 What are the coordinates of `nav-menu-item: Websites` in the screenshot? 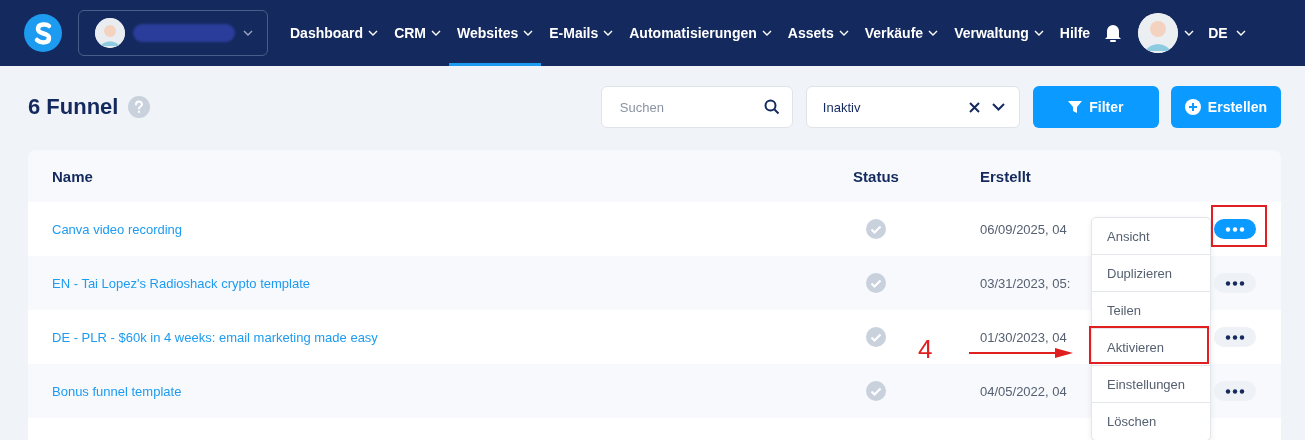 It's located at (495, 33).